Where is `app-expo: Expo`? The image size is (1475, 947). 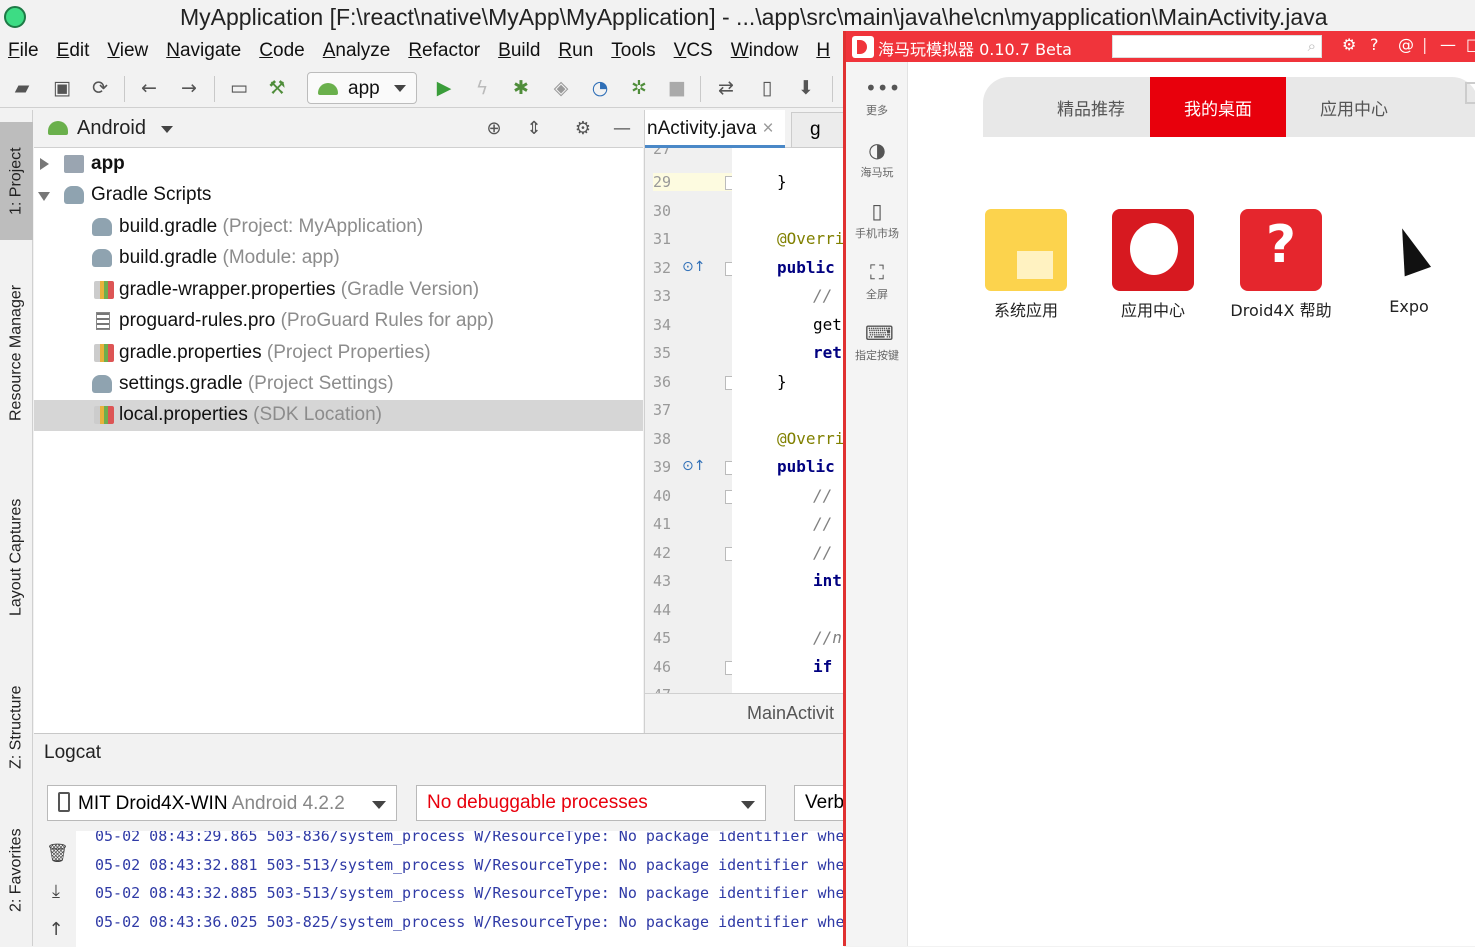 app-expo: Expo is located at coordinates (1409, 262).